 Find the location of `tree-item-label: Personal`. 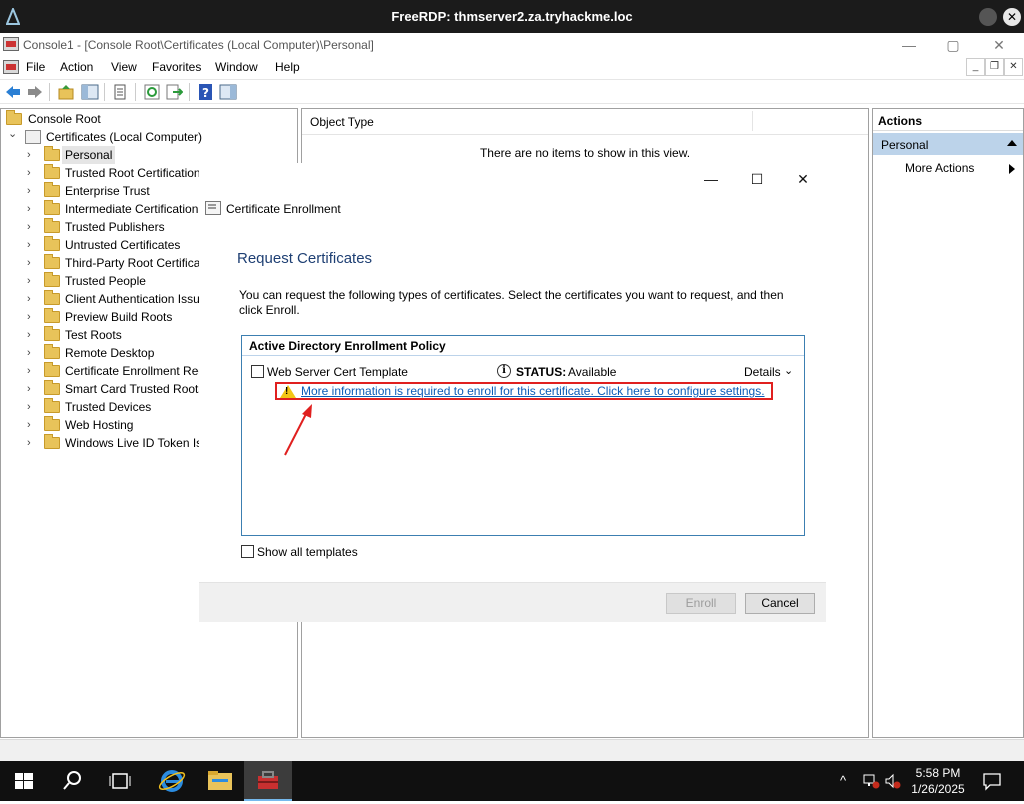

tree-item-label: Personal is located at coordinates (89, 155).